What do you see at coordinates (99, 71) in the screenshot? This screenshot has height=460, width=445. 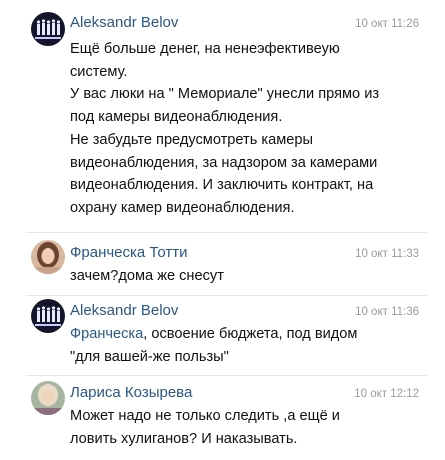 I see `comment-line: систему.` at bounding box center [99, 71].